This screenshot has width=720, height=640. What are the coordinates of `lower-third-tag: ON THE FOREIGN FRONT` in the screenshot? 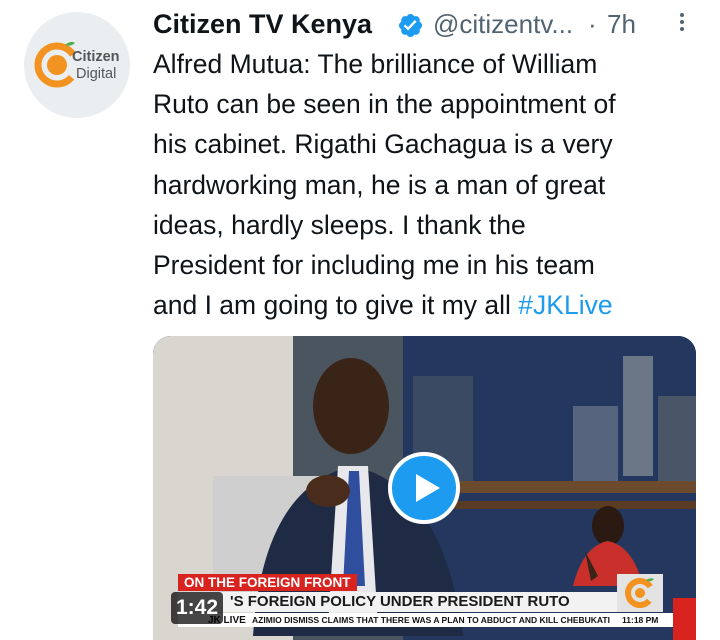 It's located at (267, 582).